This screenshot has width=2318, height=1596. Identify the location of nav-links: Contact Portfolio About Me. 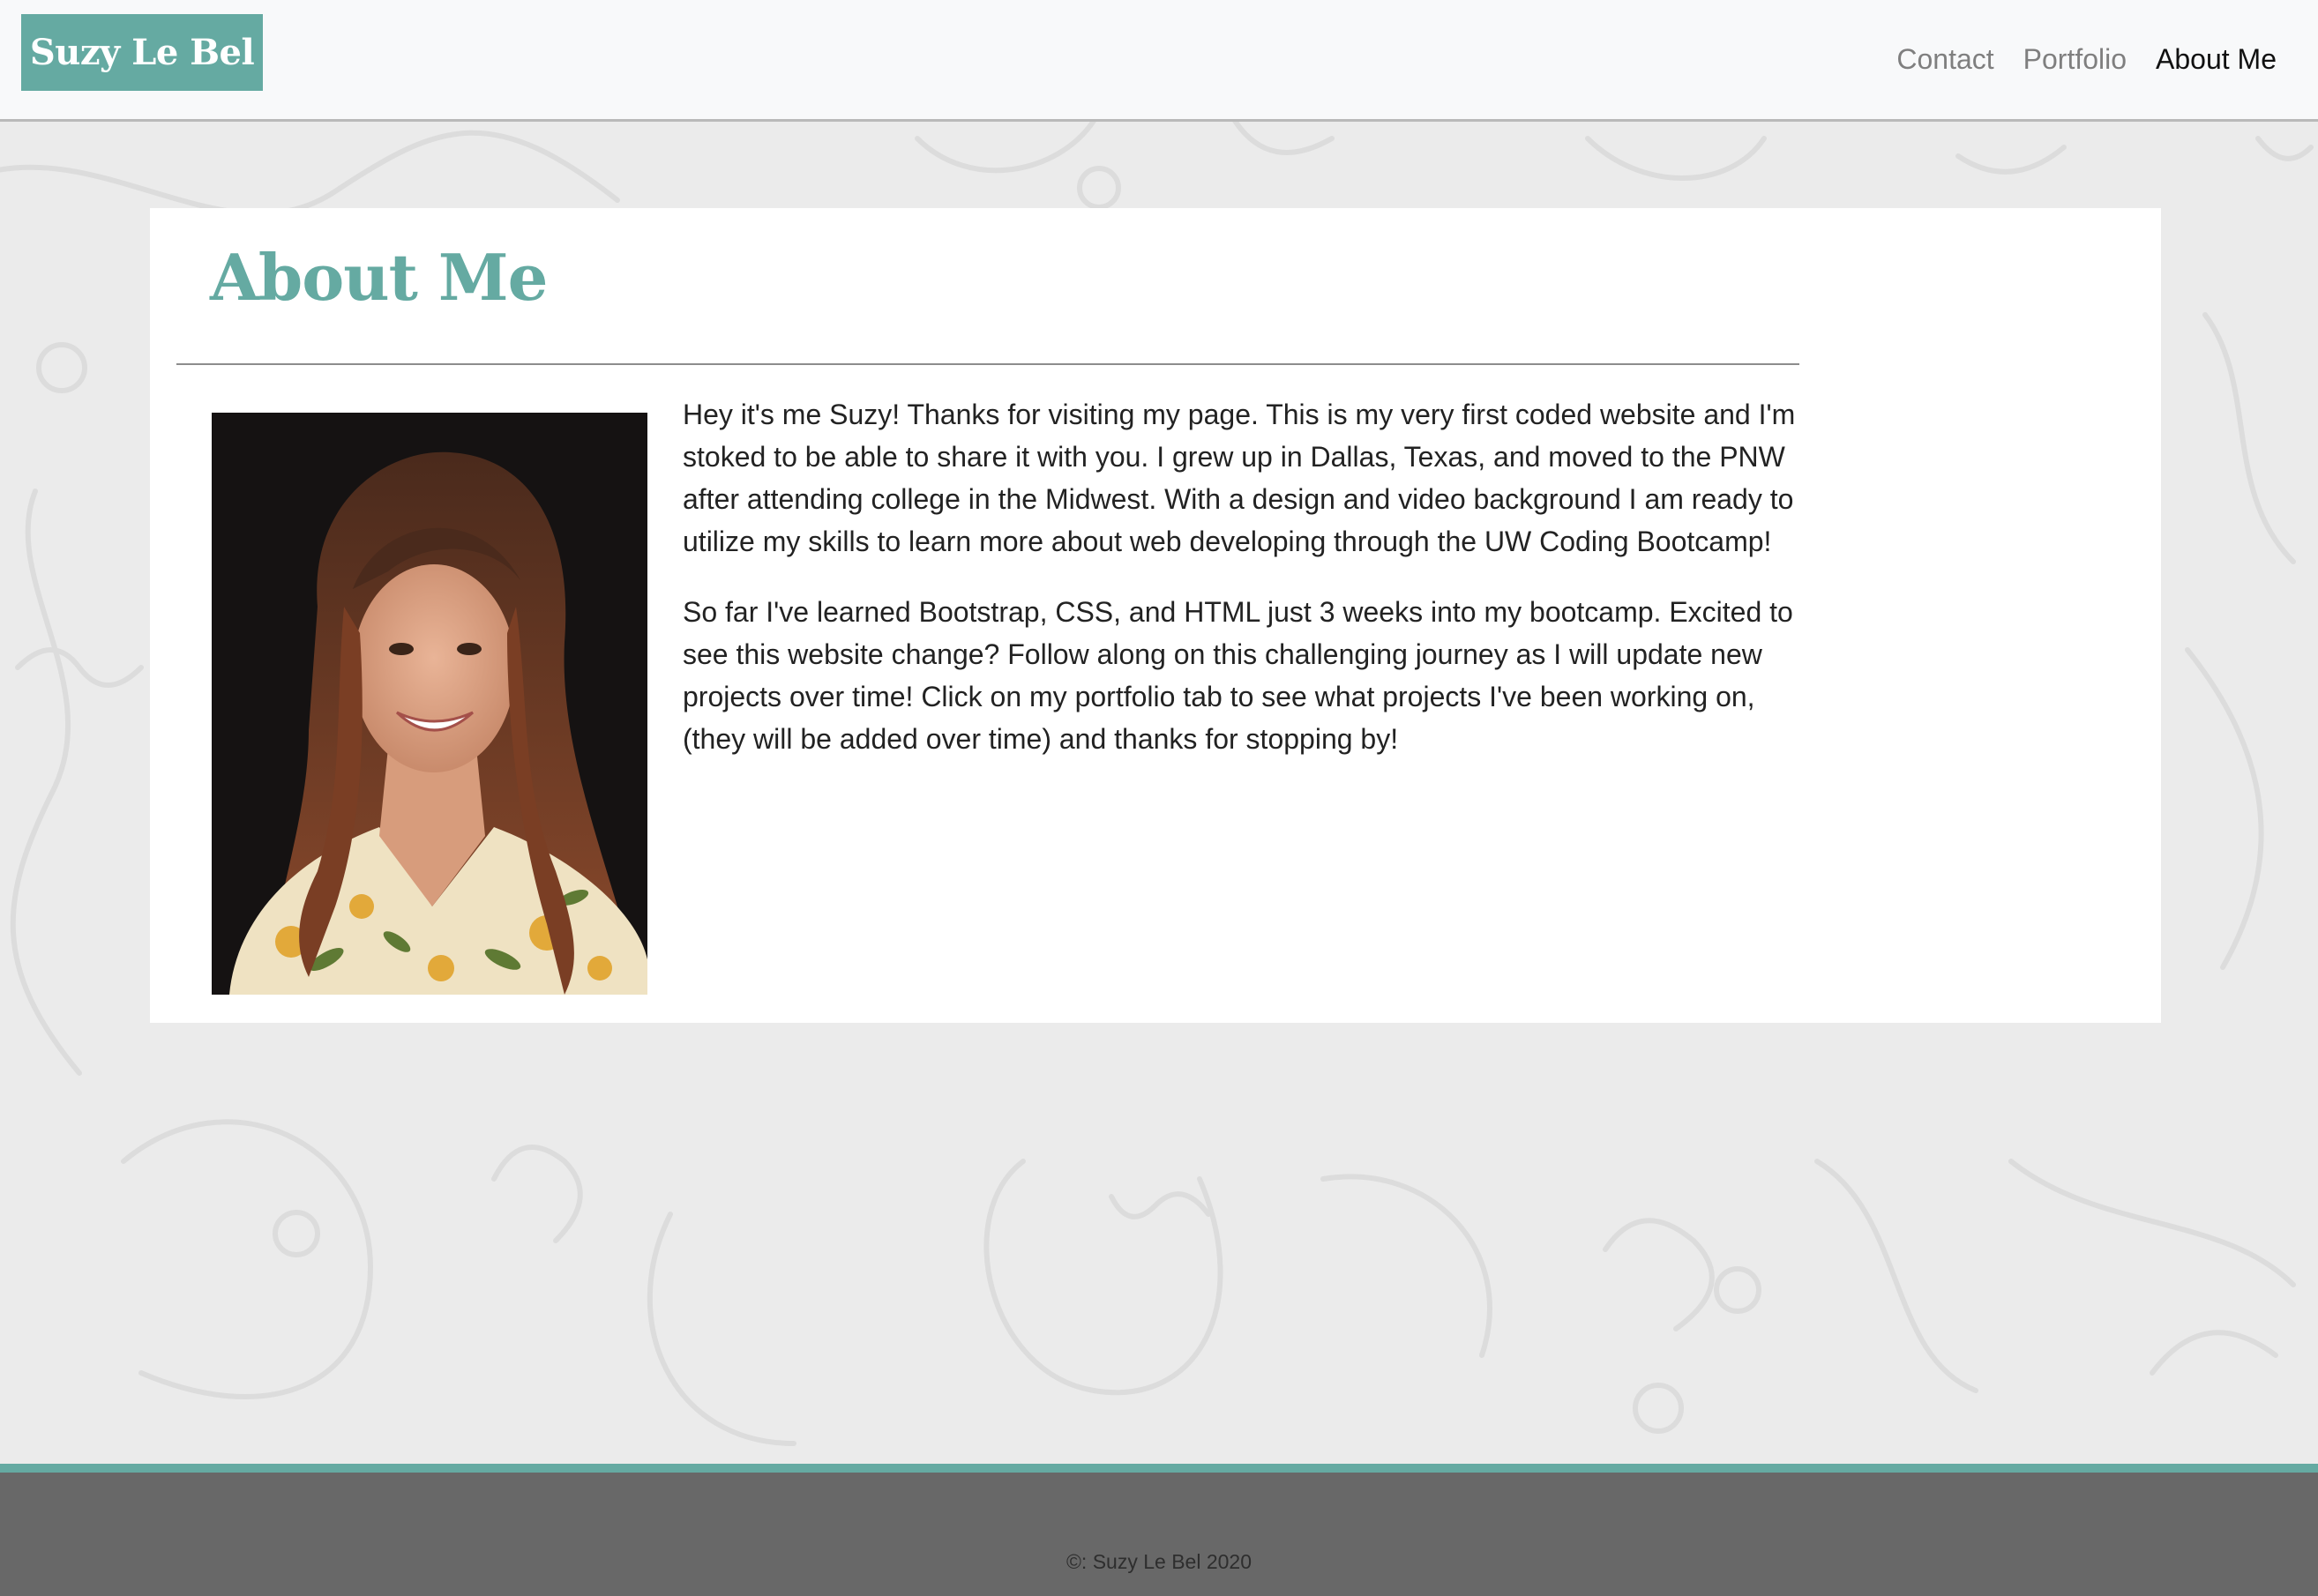
(2072, 59).